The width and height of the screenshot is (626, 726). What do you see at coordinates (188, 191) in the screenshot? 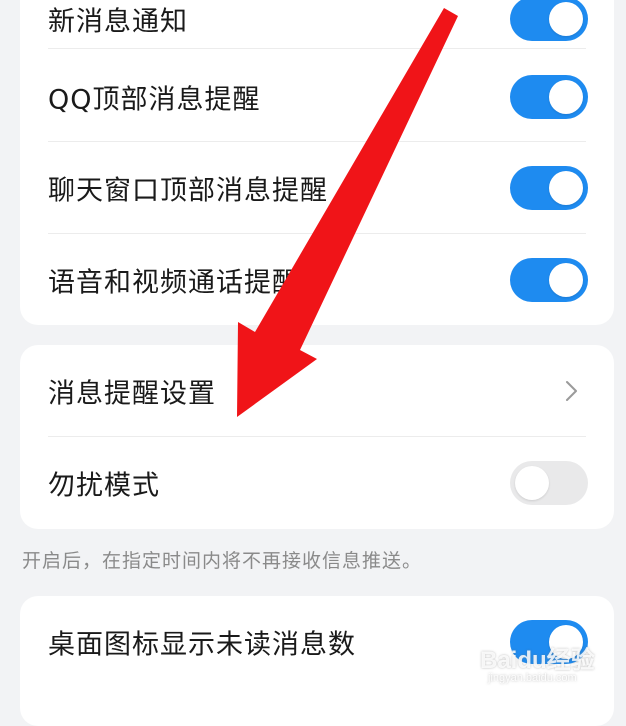
I see `chat-window-top-alert-label: 聊天窗口顶部消息提醒` at bounding box center [188, 191].